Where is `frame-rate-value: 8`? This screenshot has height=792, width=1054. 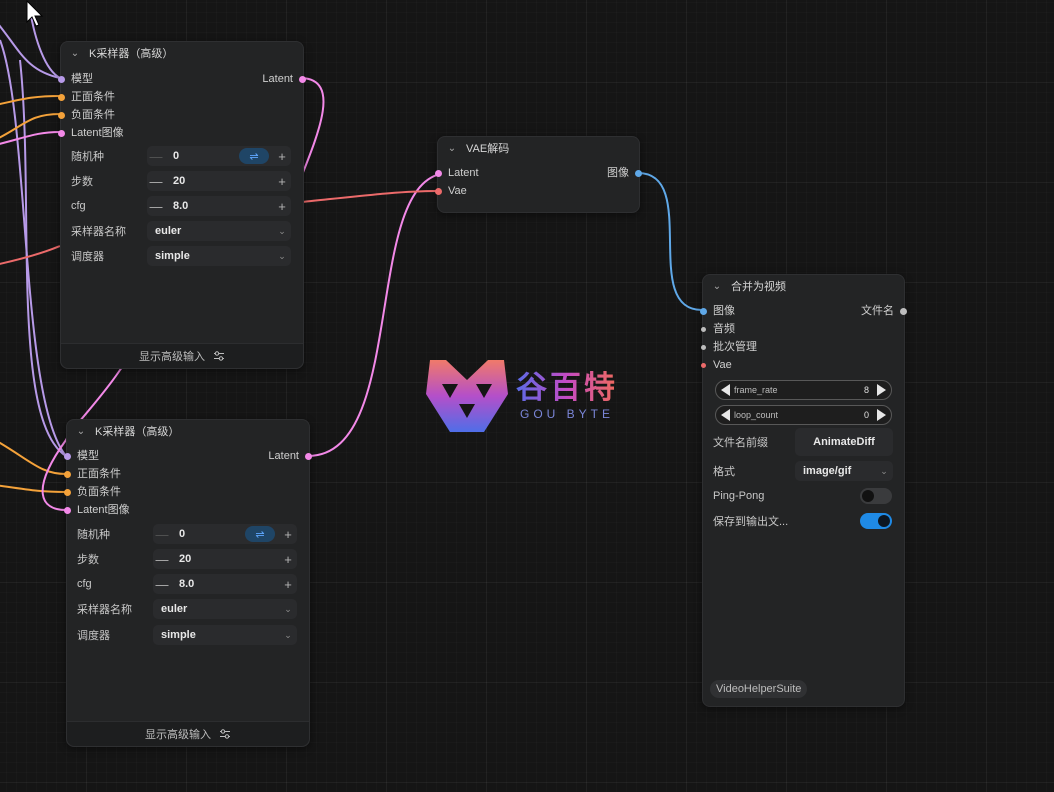 frame-rate-value: 8 is located at coordinates (870, 390).